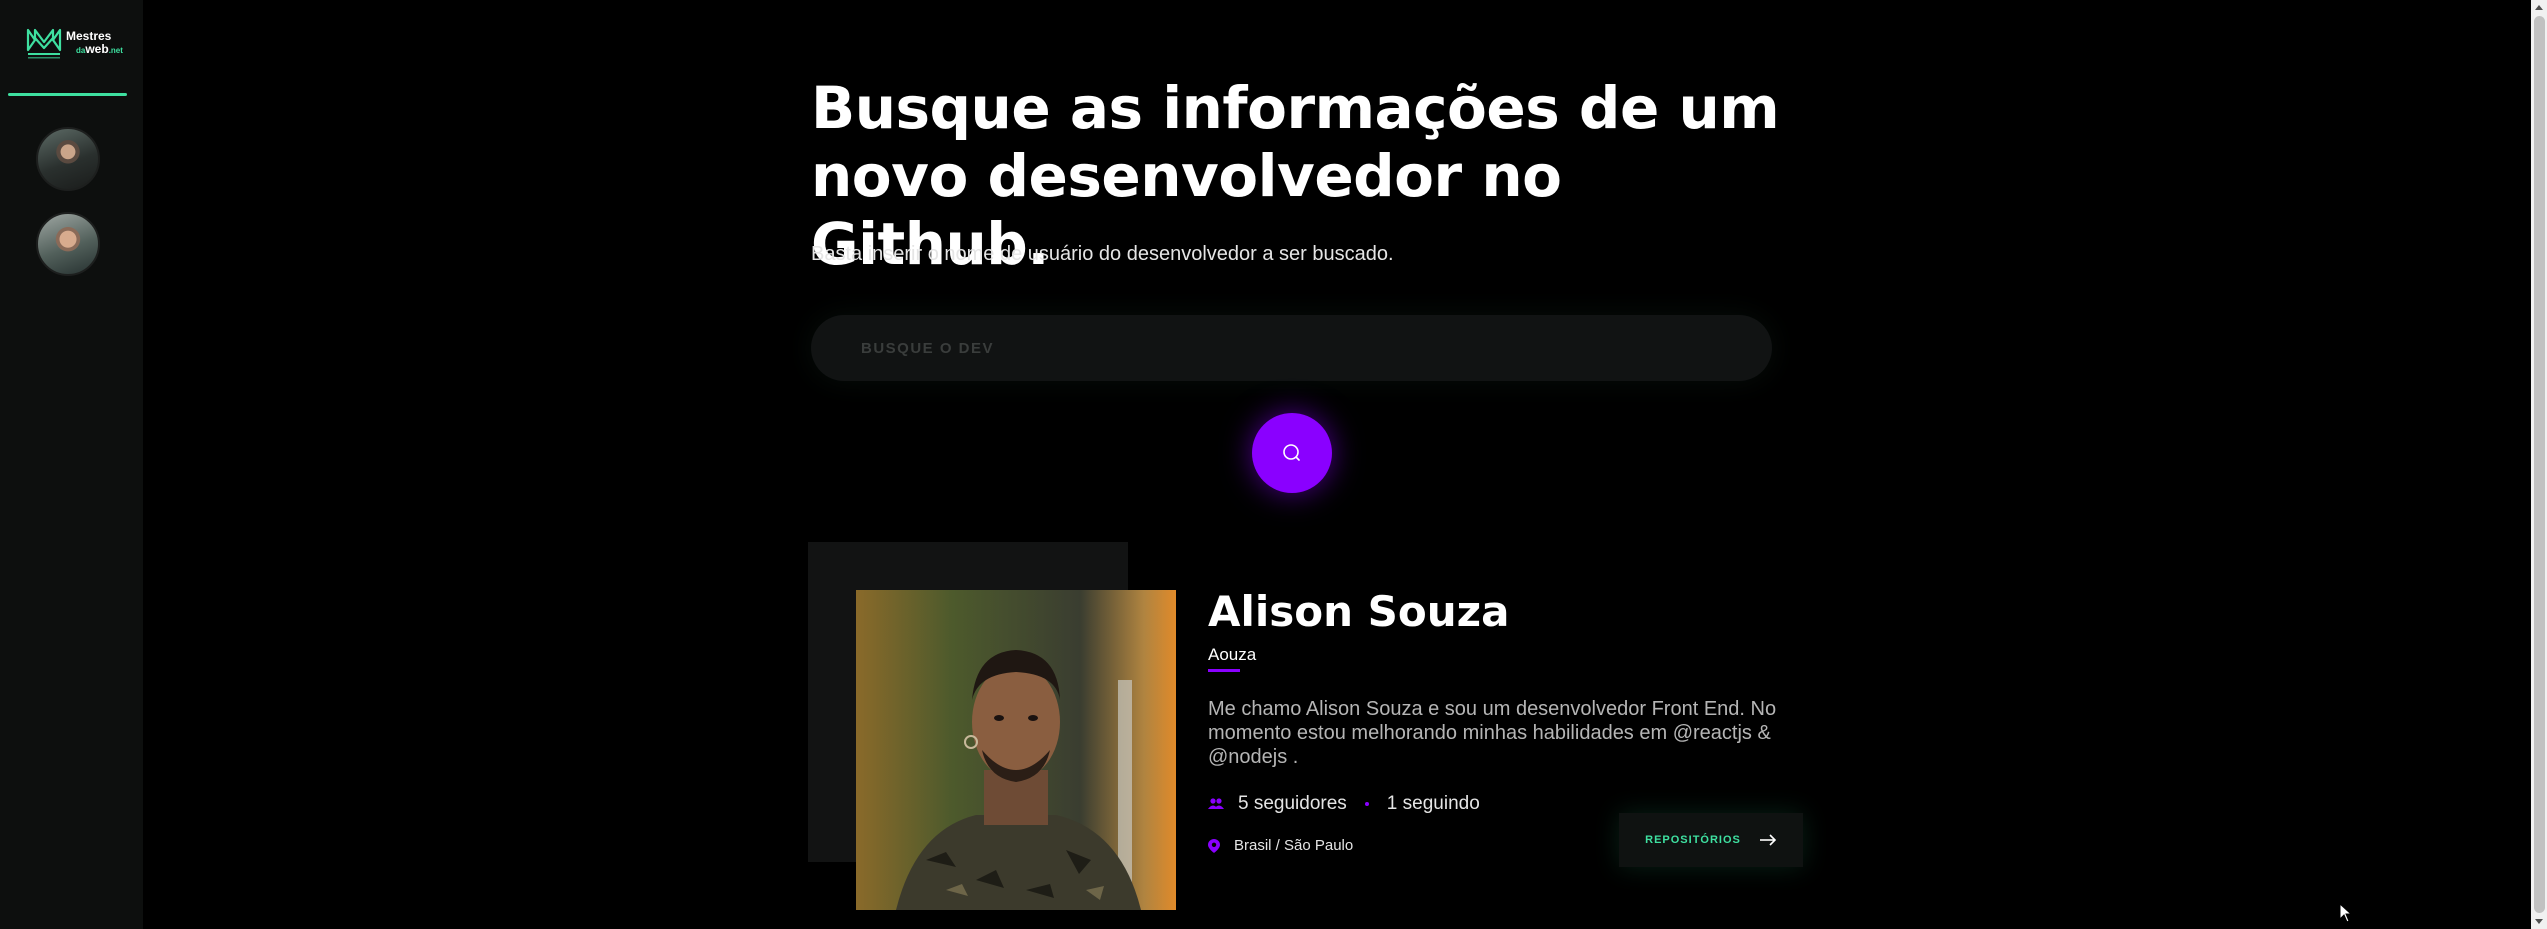 The height and width of the screenshot is (929, 2547). I want to click on brand-prefix: da, so click(81, 50).